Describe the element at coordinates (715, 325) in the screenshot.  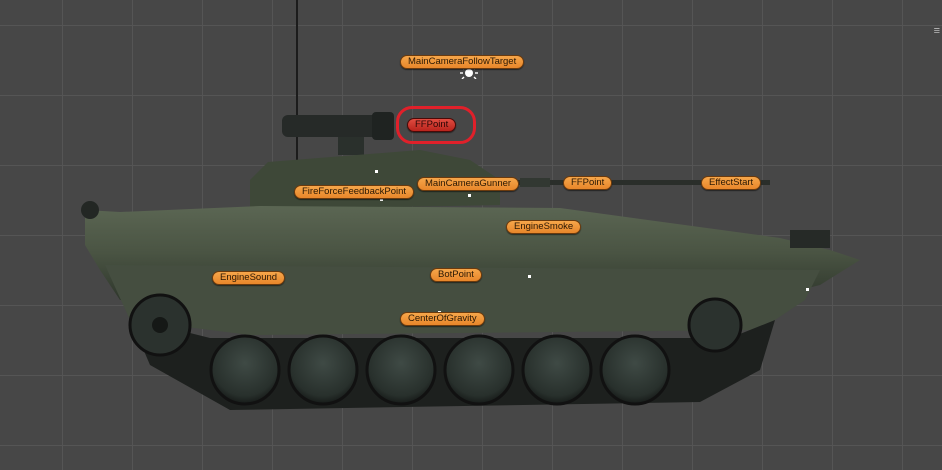
I see `drive-sprocket` at that location.